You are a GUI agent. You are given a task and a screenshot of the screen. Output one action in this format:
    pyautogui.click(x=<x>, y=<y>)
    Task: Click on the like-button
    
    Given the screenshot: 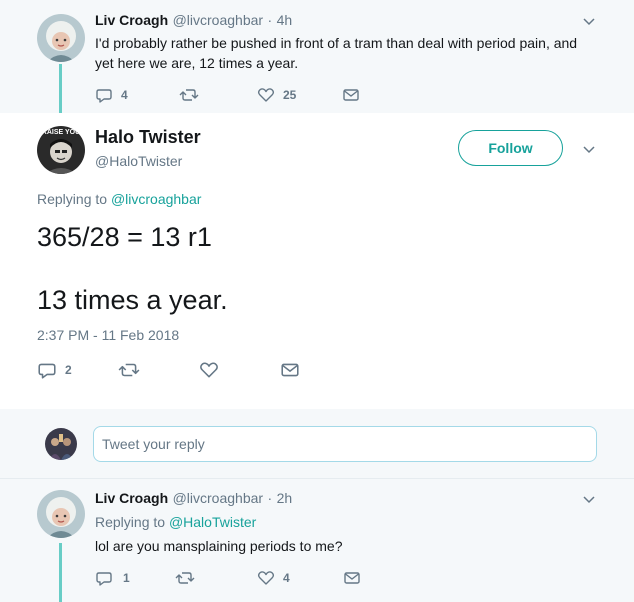 What is the action you would take?
    pyautogui.click(x=239, y=370)
    